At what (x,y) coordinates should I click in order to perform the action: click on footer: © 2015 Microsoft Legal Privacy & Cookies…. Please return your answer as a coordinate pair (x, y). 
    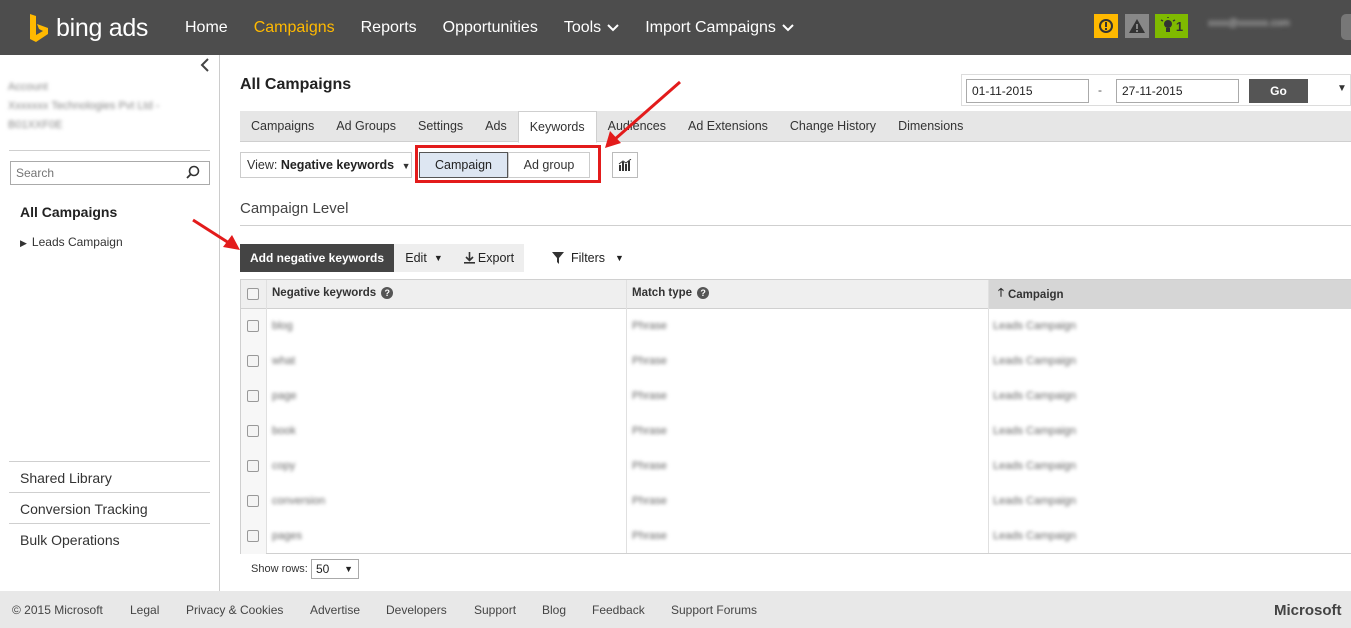
    Looking at the image, I should click on (675, 609).